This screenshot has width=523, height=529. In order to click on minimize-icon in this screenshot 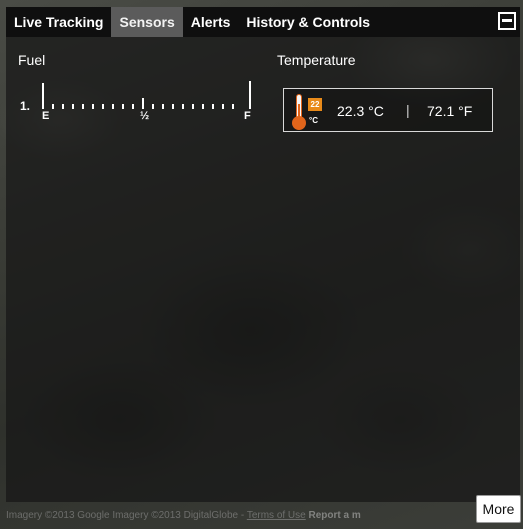, I will do `click(507, 21)`.